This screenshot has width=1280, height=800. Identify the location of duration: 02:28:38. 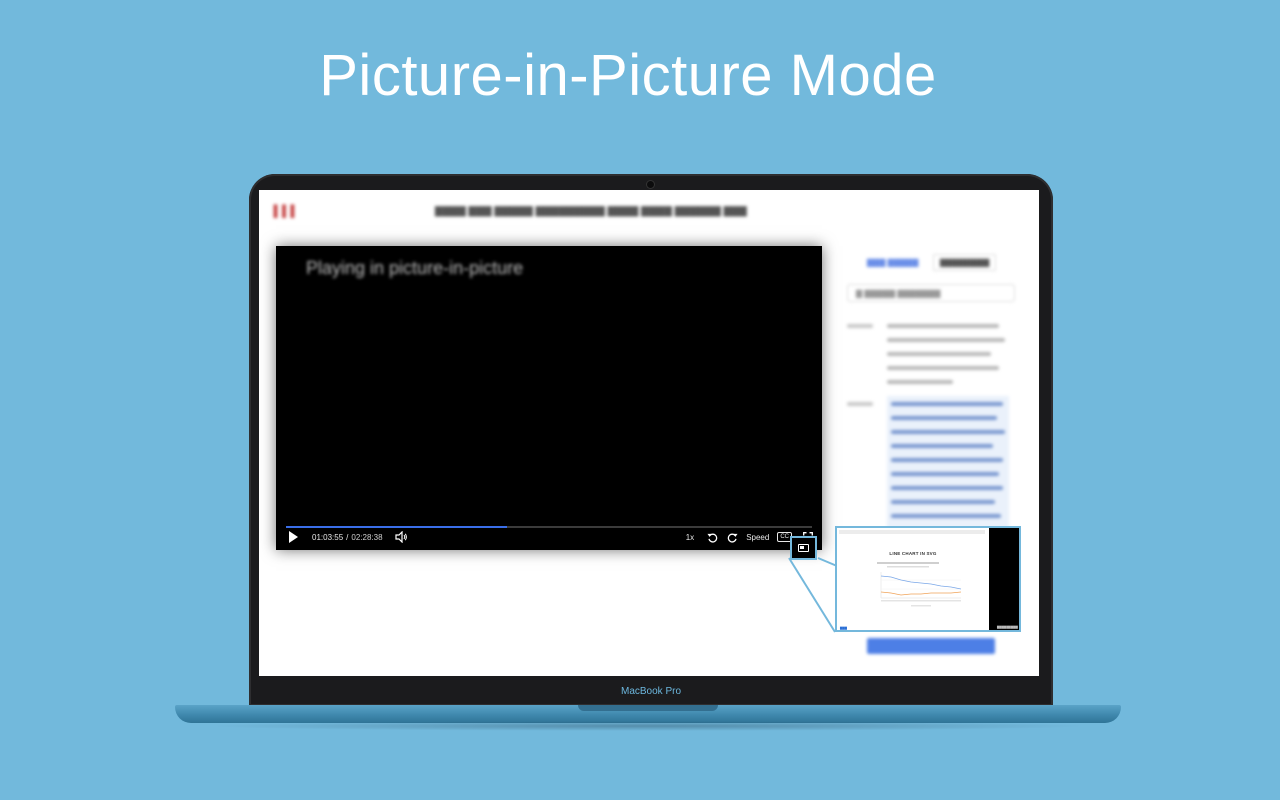
(367, 537).